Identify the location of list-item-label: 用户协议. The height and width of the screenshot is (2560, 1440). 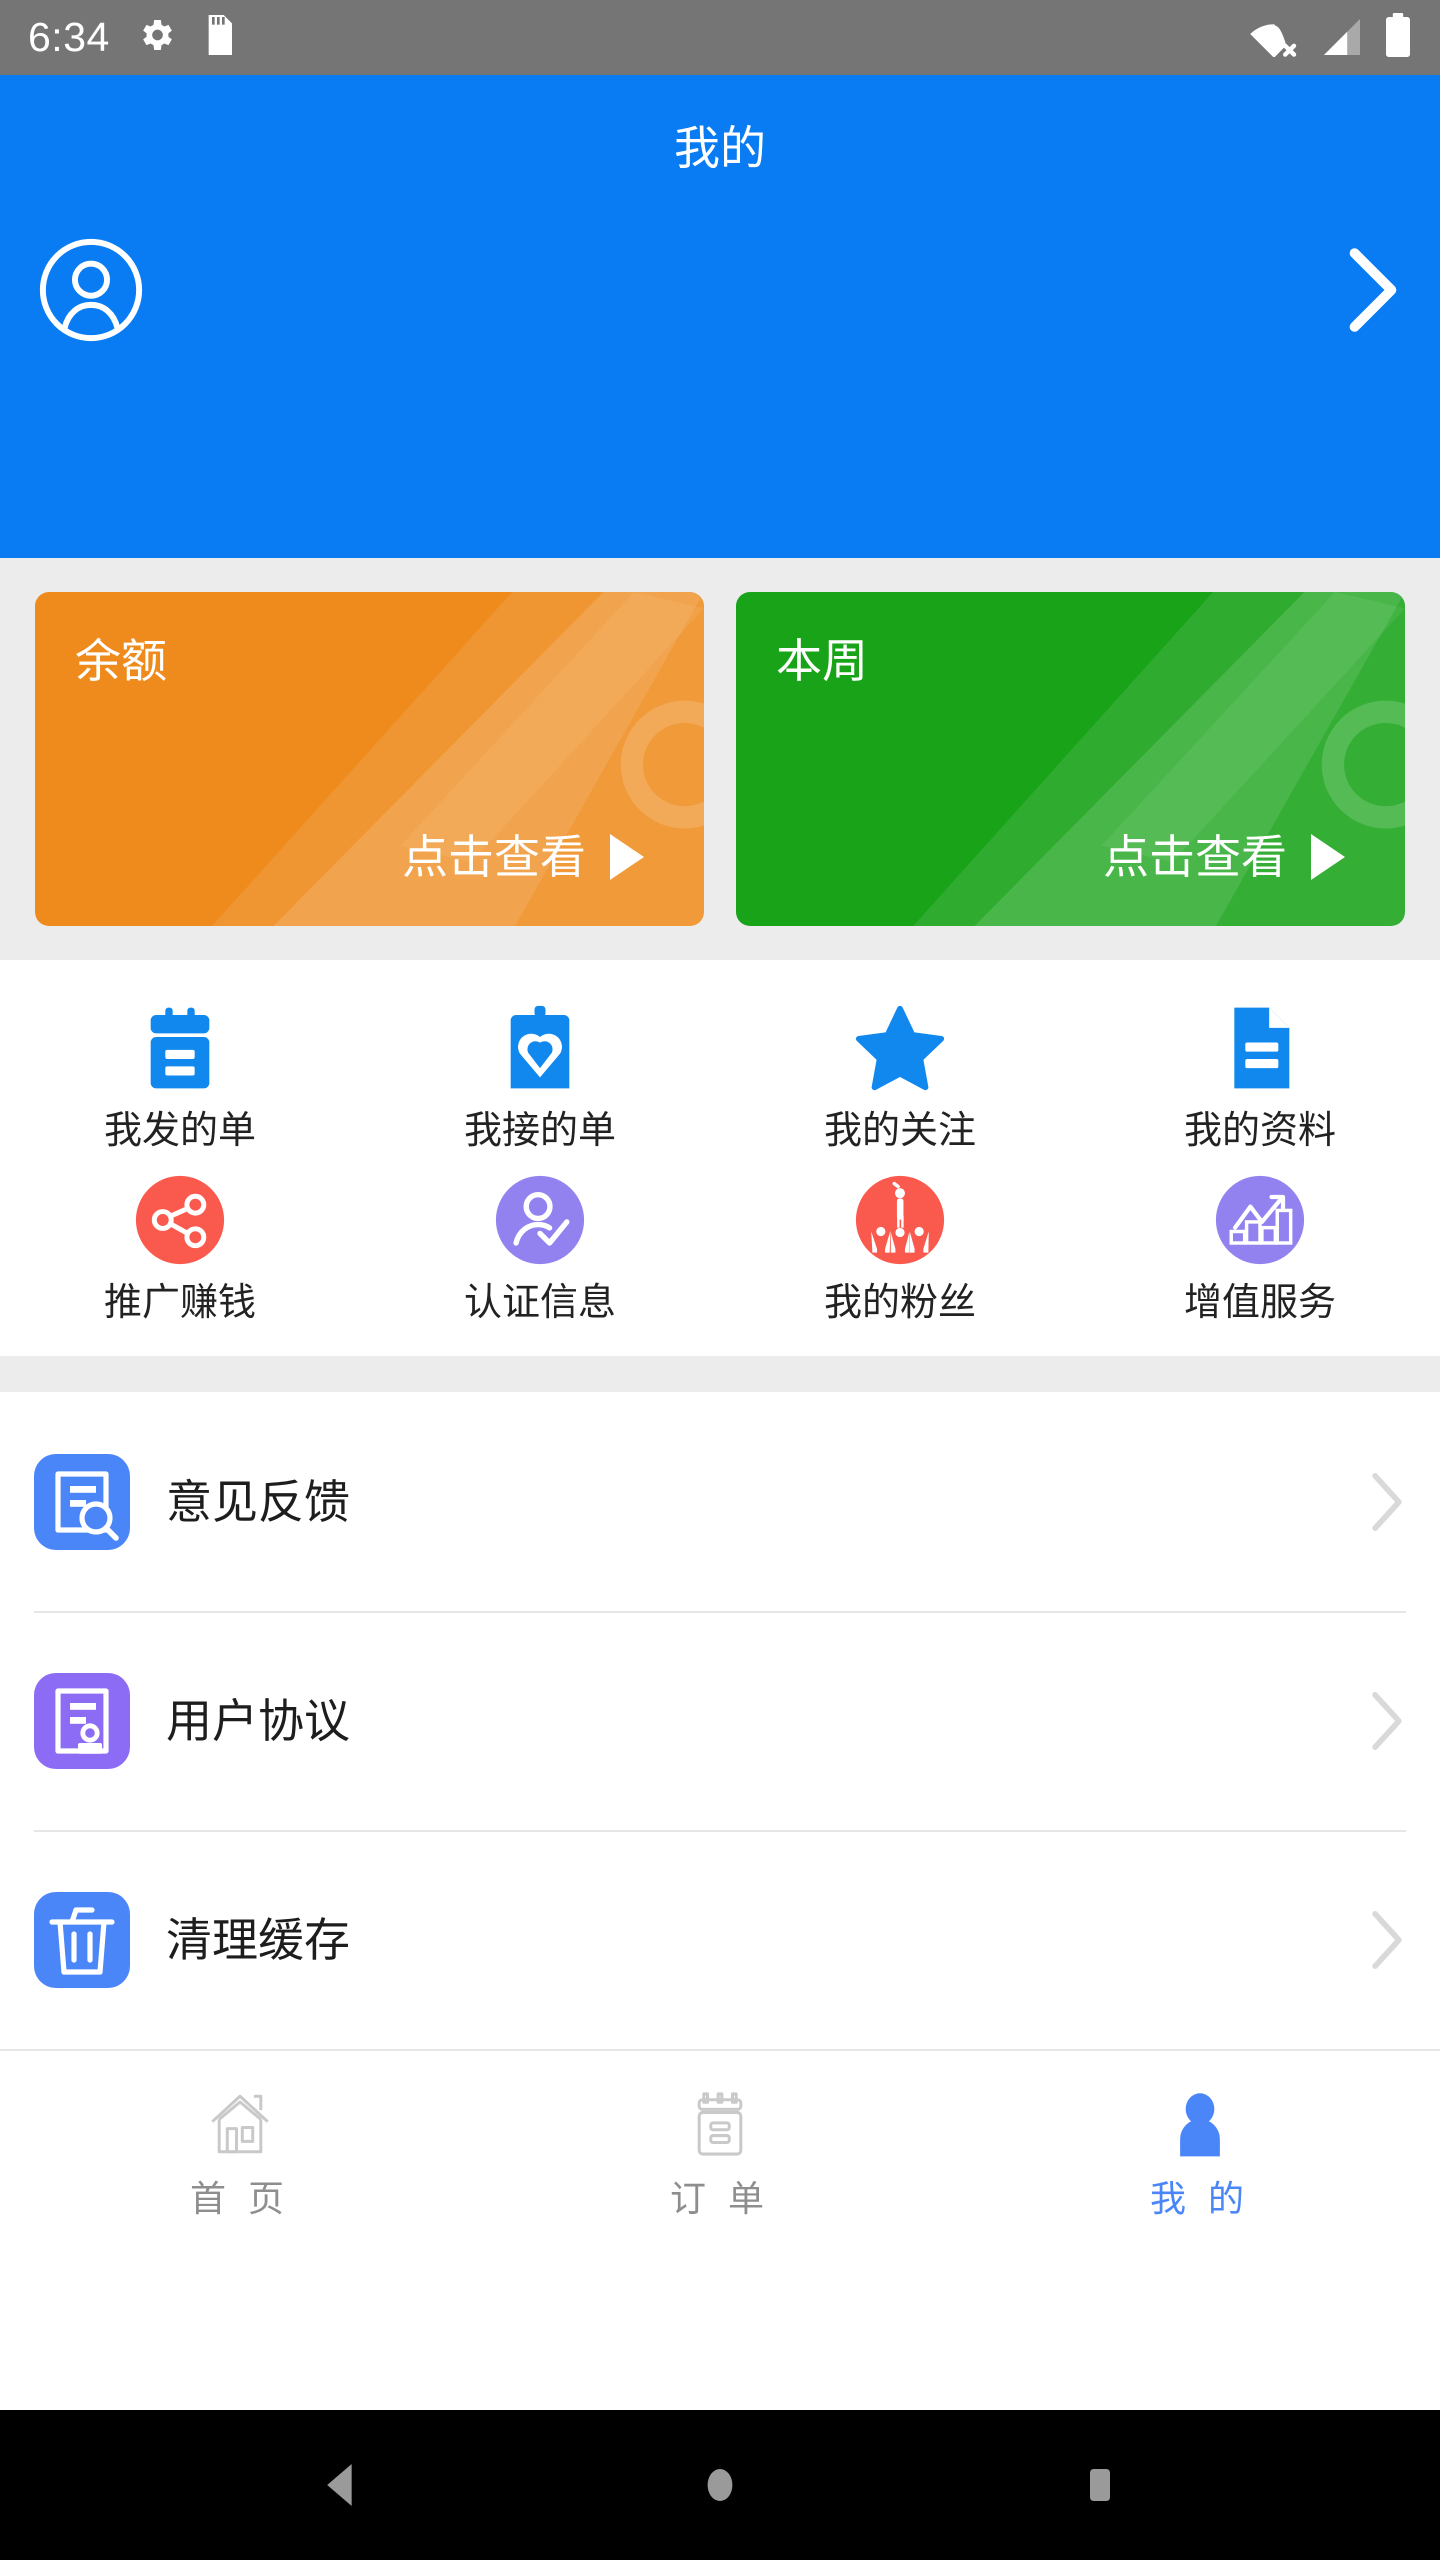
(258, 1720).